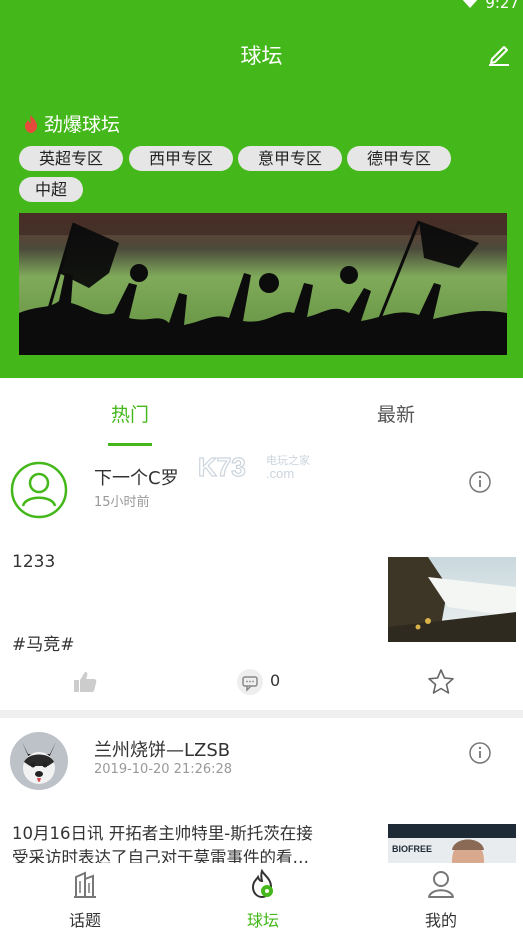  What do you see at coordinates (39, 490) in the screenshot?
I see `default-avatar-icon` at bounding box center [39, 490].